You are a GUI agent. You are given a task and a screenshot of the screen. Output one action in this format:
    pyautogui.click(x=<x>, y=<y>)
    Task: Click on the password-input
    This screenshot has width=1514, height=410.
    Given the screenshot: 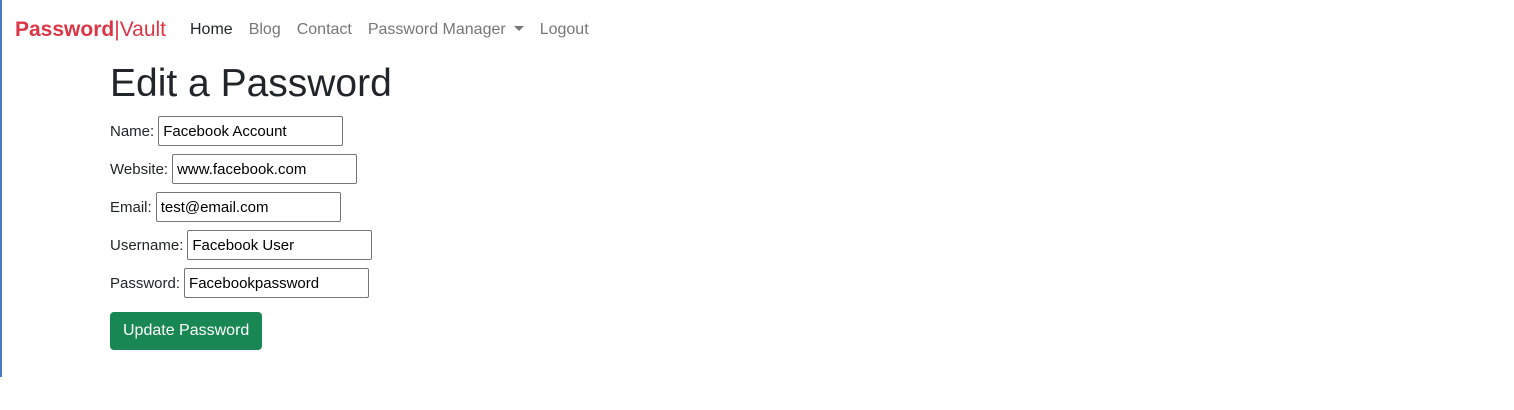 What is the action you would take?
    pyautogui.click(x=277, y=283)
    